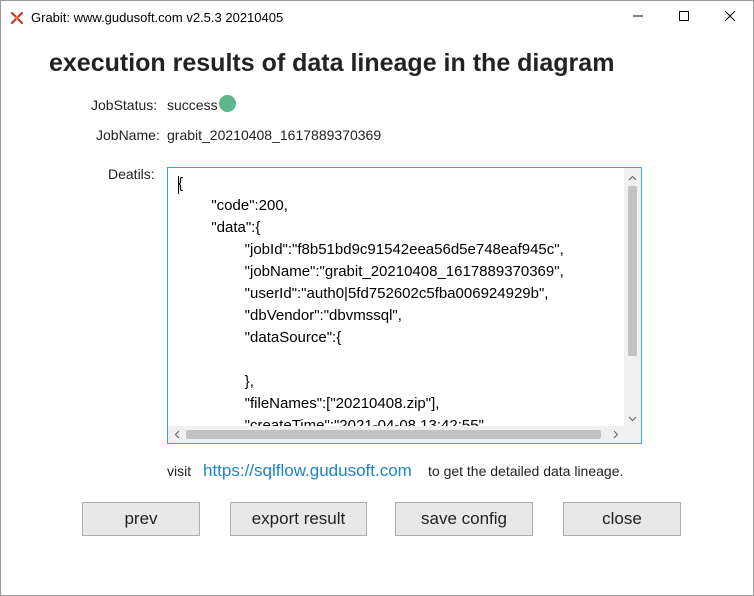 The width and height of the screenshot is (754, 596). I want to click on export-result-button: export result, so click(298, 519).